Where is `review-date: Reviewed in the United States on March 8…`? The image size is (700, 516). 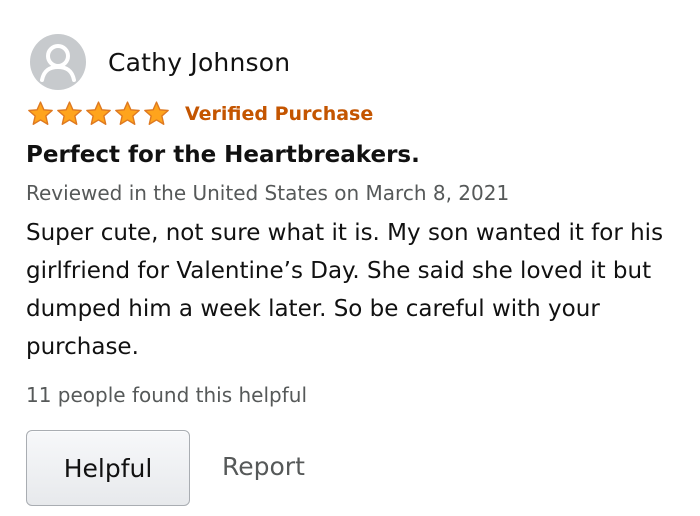 review-date: Reviewed in the United States on March 8… is located at coordinates (268, 193).